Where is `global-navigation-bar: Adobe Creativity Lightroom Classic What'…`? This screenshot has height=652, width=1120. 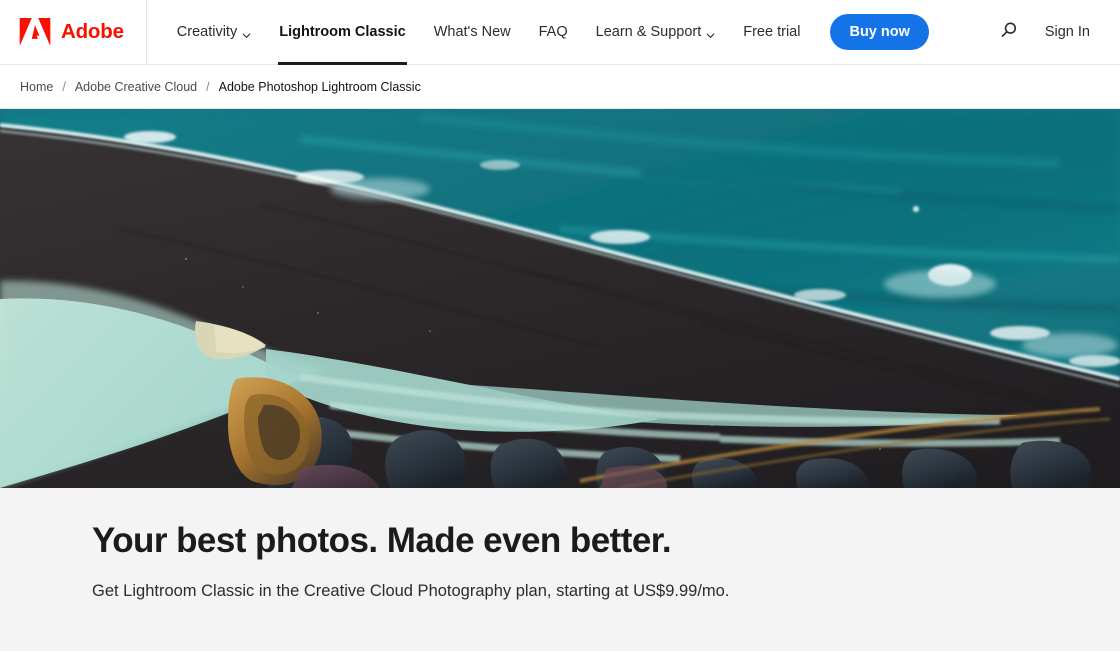
global-navigation-bar: Adobe Creativity Lightroom Classic What'… is located at coordinates (560, 32).